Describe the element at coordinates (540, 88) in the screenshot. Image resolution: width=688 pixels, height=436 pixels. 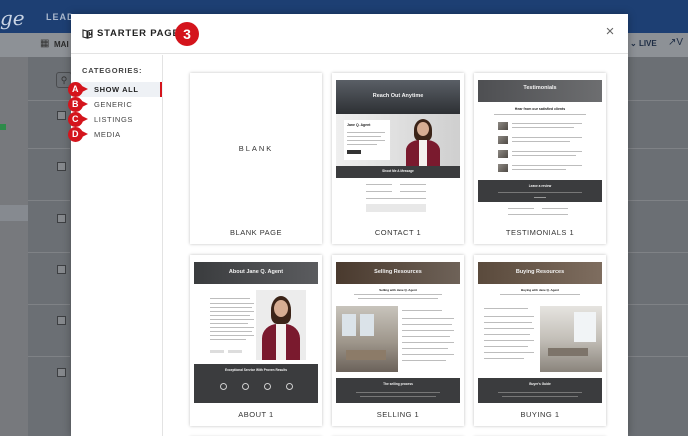
I see `thumb-hero-title: Testimonials` at that location.